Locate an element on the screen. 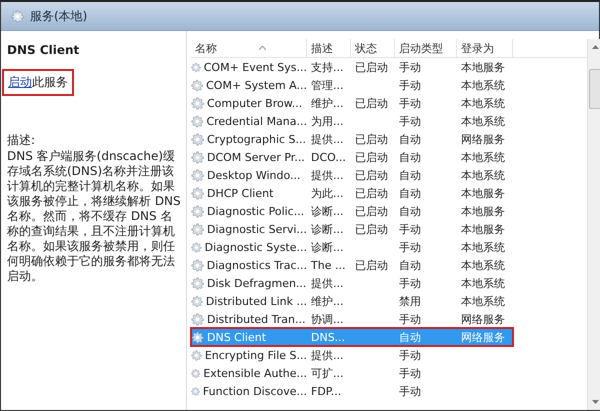 The height and width of the screenshot is (411, 600). service-row: Credential Mana... 为用... 手动 本地系统 is located at coordinates (389, 121).